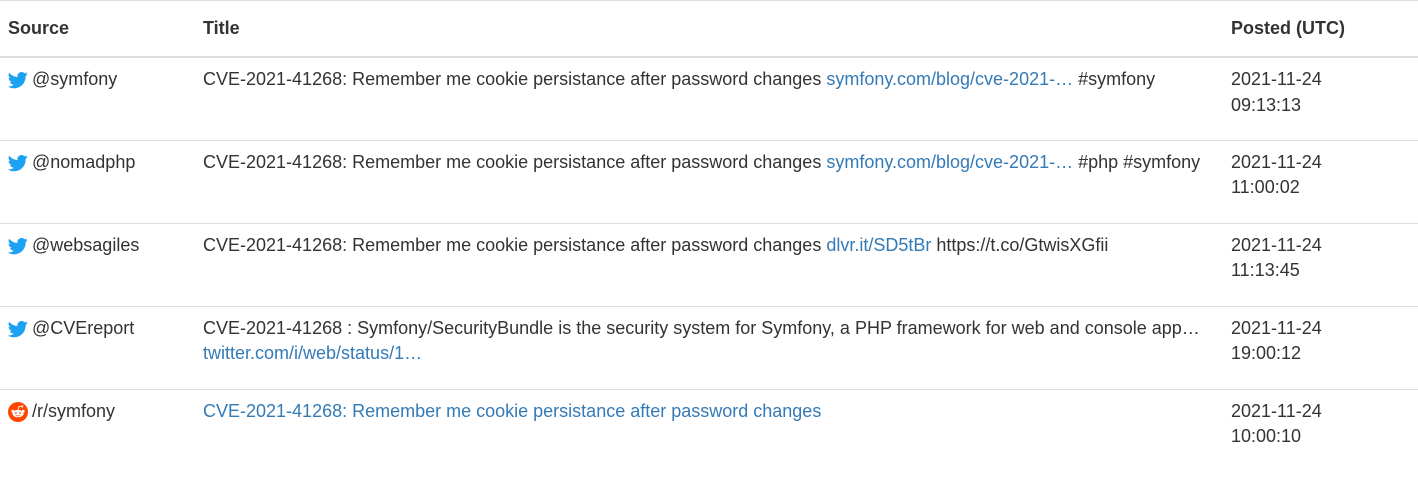 Image resolution: width=1418 pixels, height=495 pixels. I want to click on column-header-source: Source, so click(97, 29).